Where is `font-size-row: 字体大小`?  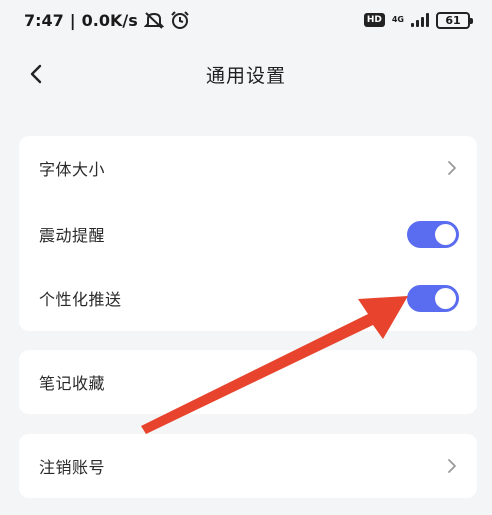
font-size-row: 字体大小 is located at coordinates (248, 168).